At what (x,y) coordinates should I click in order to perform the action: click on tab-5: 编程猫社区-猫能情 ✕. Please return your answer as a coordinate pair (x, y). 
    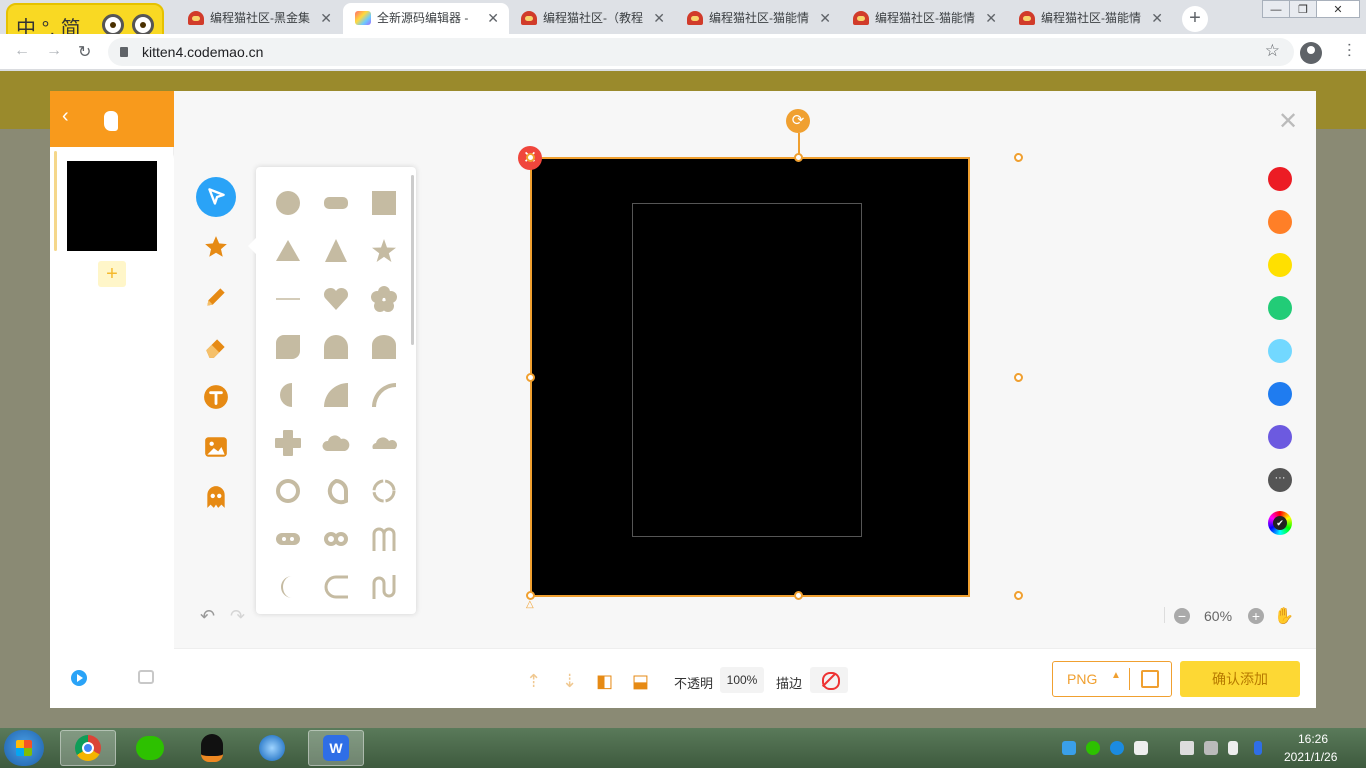
    Looking at the image, I should click on (924, 18).